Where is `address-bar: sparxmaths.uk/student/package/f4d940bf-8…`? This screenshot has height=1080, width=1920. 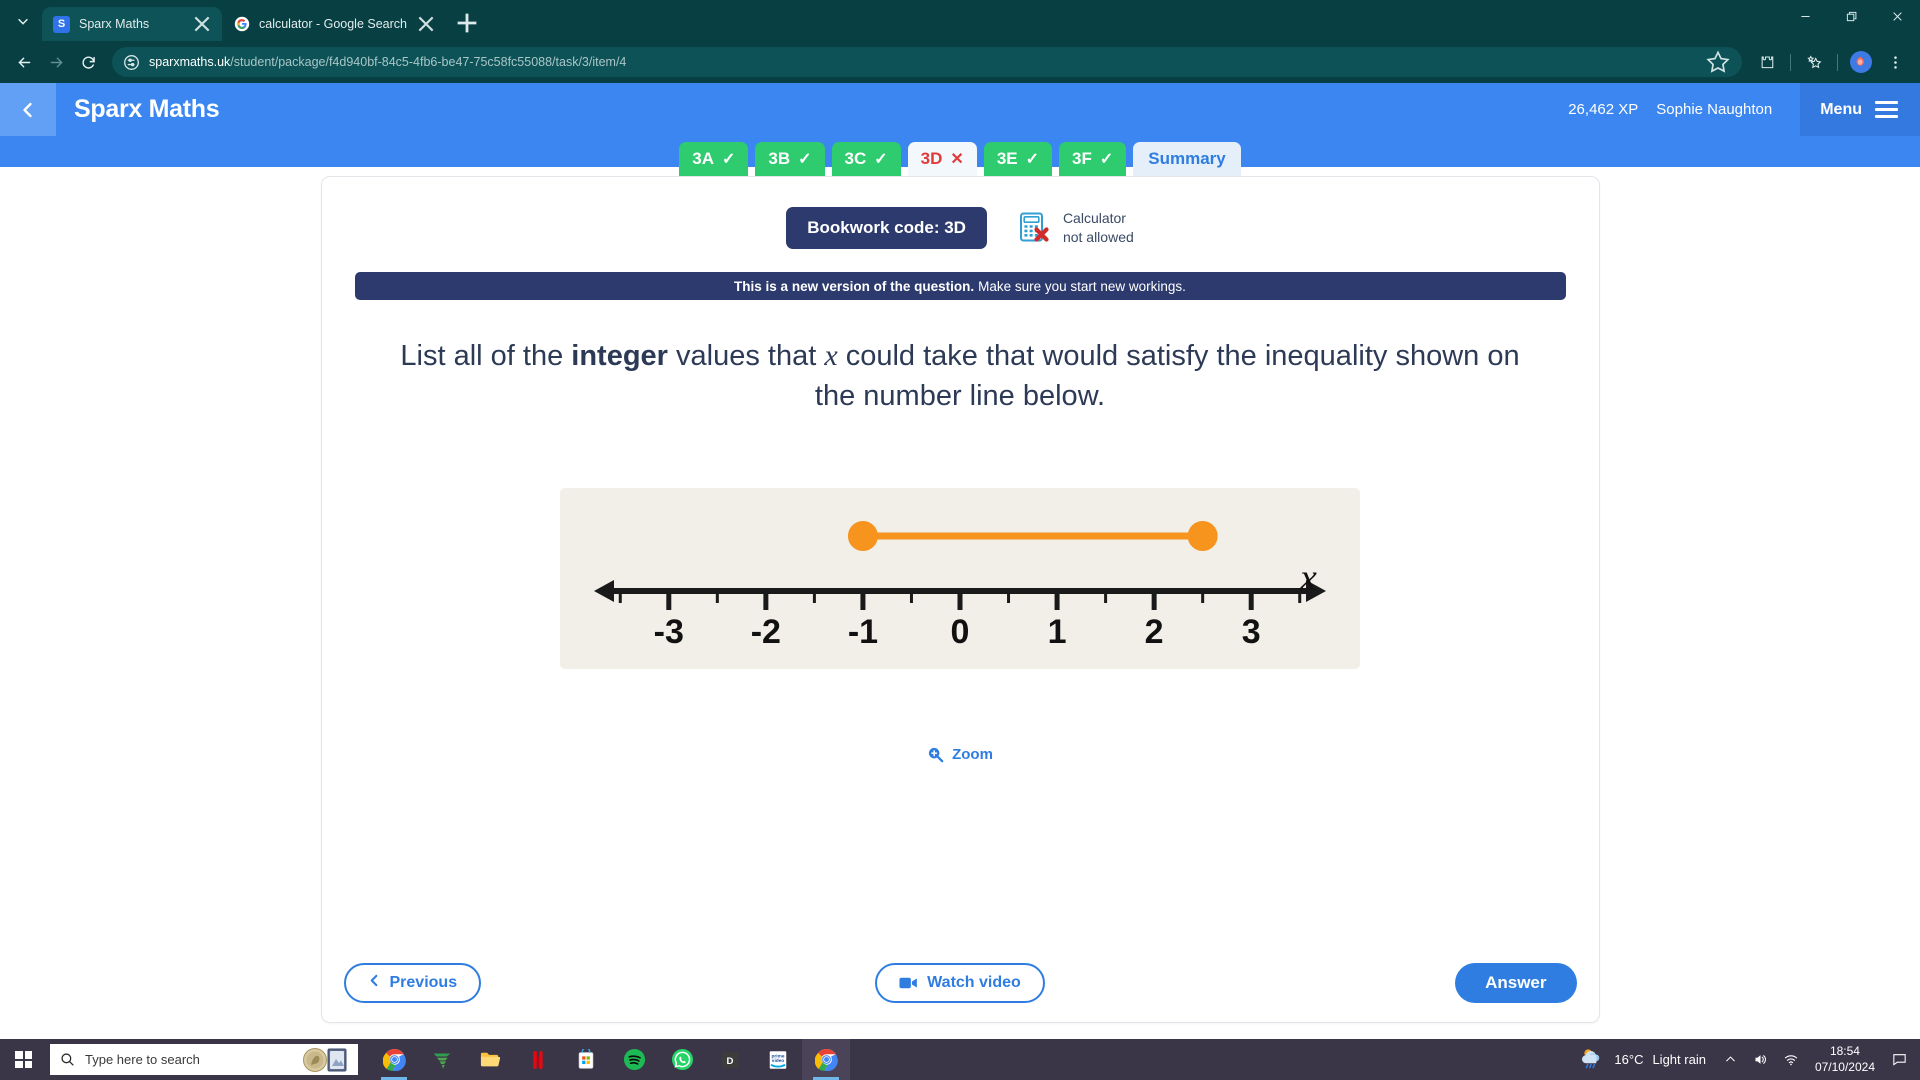
address-bar: sparxmaths.uk/student/package/f4d940bf-8… is located at coordinates (927, 62).